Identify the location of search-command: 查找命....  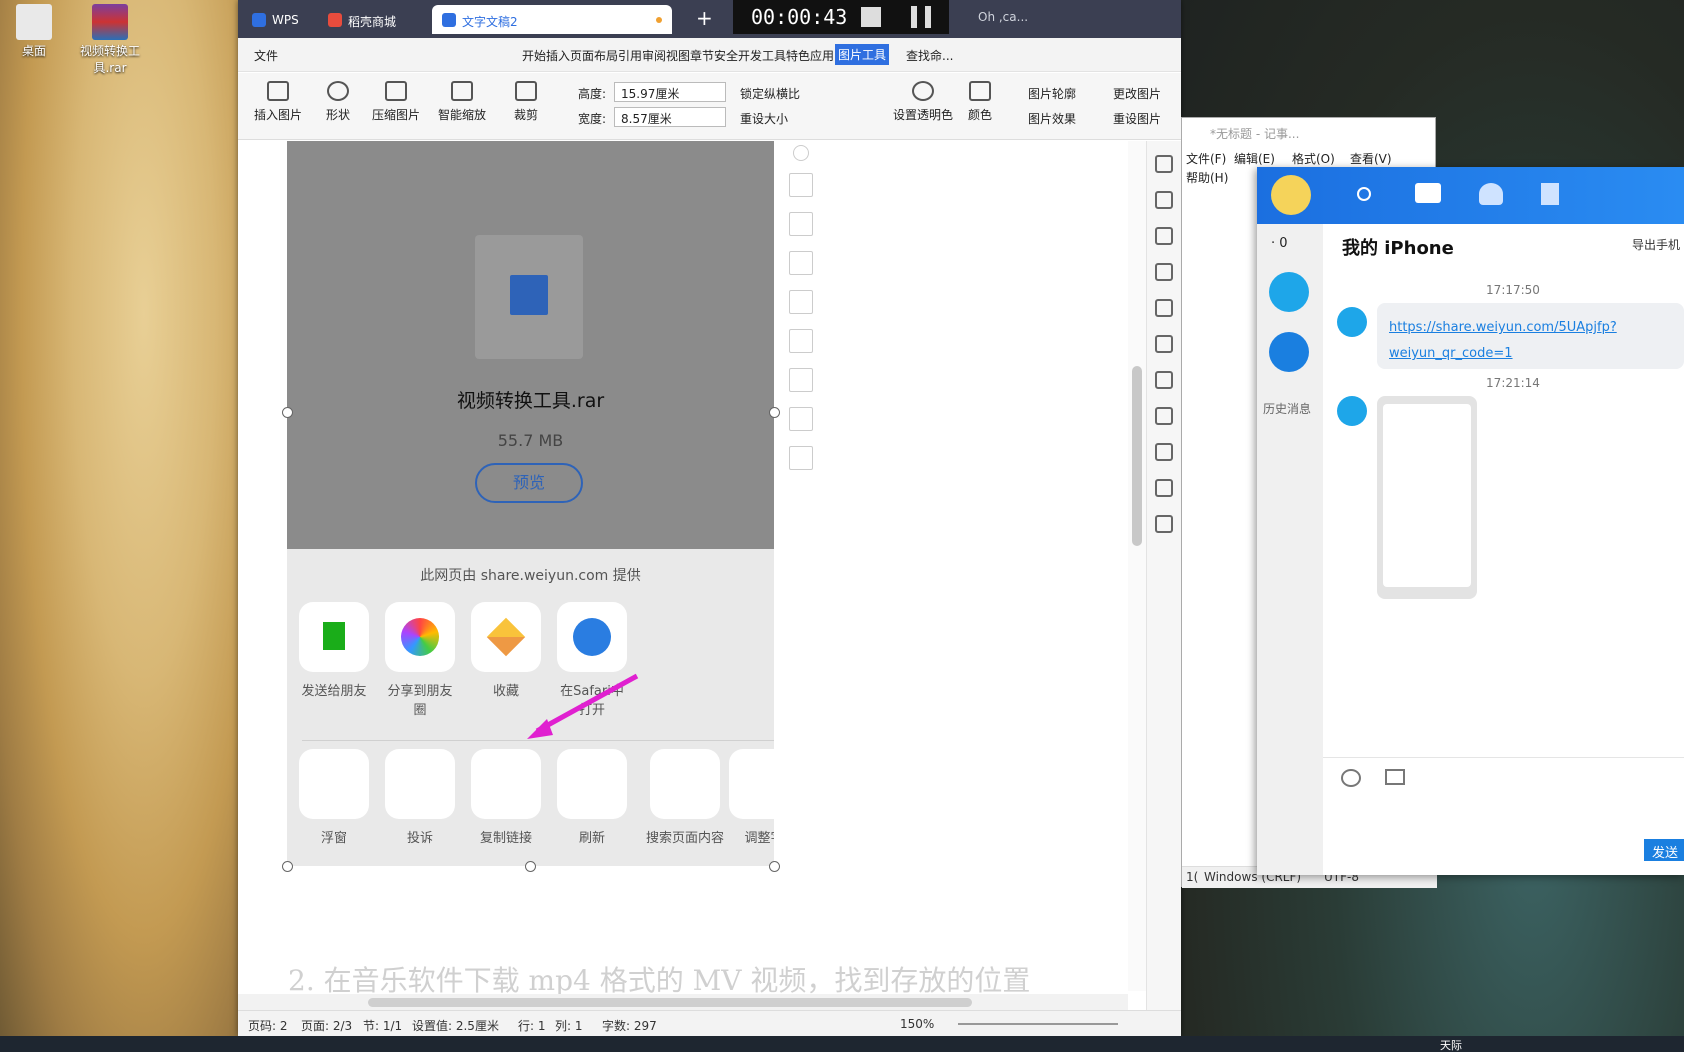
(929, 55).